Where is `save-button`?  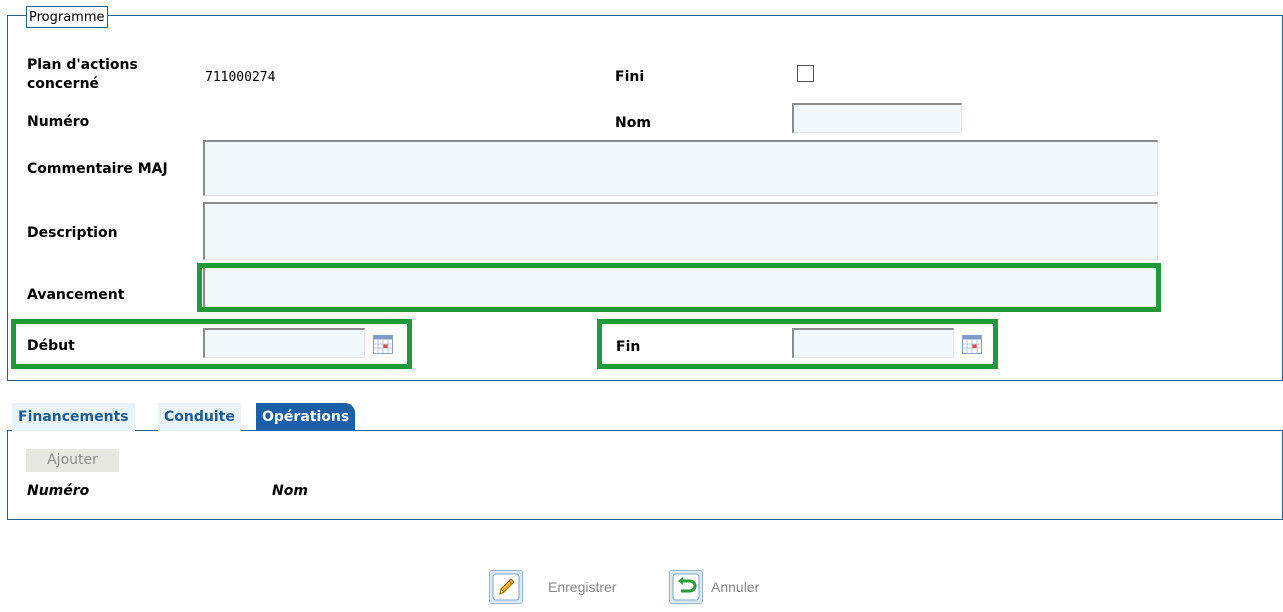
save-button is located at coordinates (506, 587).